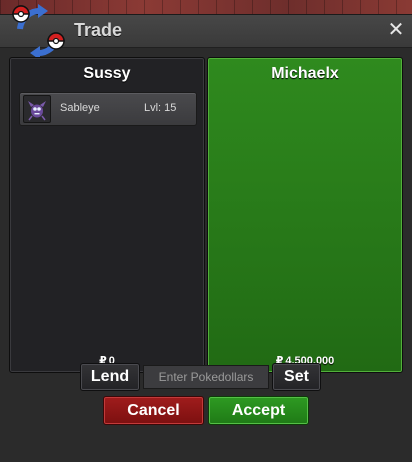 The image size is (412, 462). What do you see at coordinates (160, 108) in the screenshot?
I see `item-level: Lvl: 15` at bounding box center [160, 108].